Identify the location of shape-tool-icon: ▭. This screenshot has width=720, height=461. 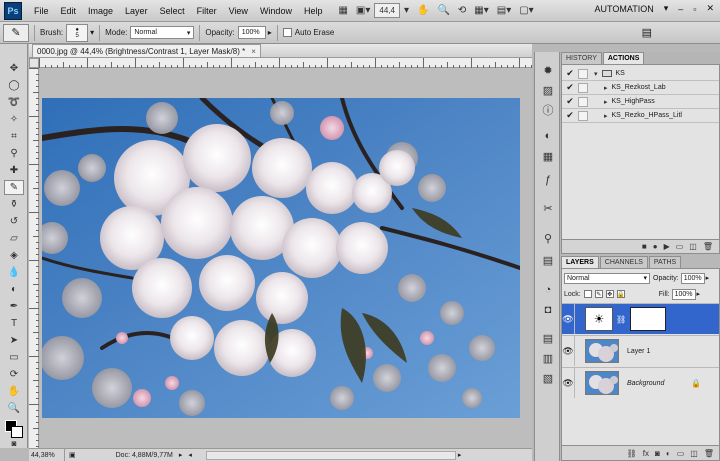
(14, 357).